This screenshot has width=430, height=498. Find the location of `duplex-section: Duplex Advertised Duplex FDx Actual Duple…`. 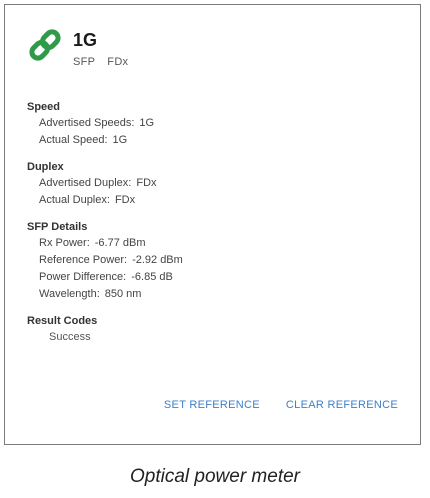

duplex-section: Duplex Advertised Duplex FDx Actual Duple… is located at coordinates (217, 184).